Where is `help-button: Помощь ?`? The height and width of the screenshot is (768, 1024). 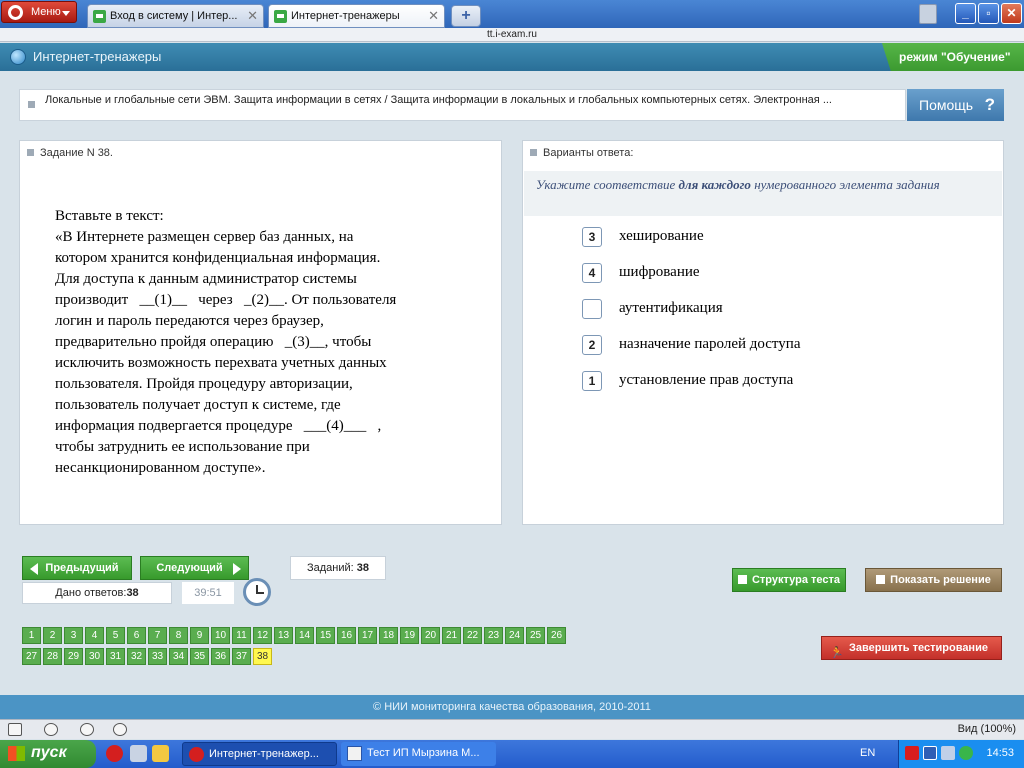 help-button: Помощь ? is located at coordinates (955, 105).